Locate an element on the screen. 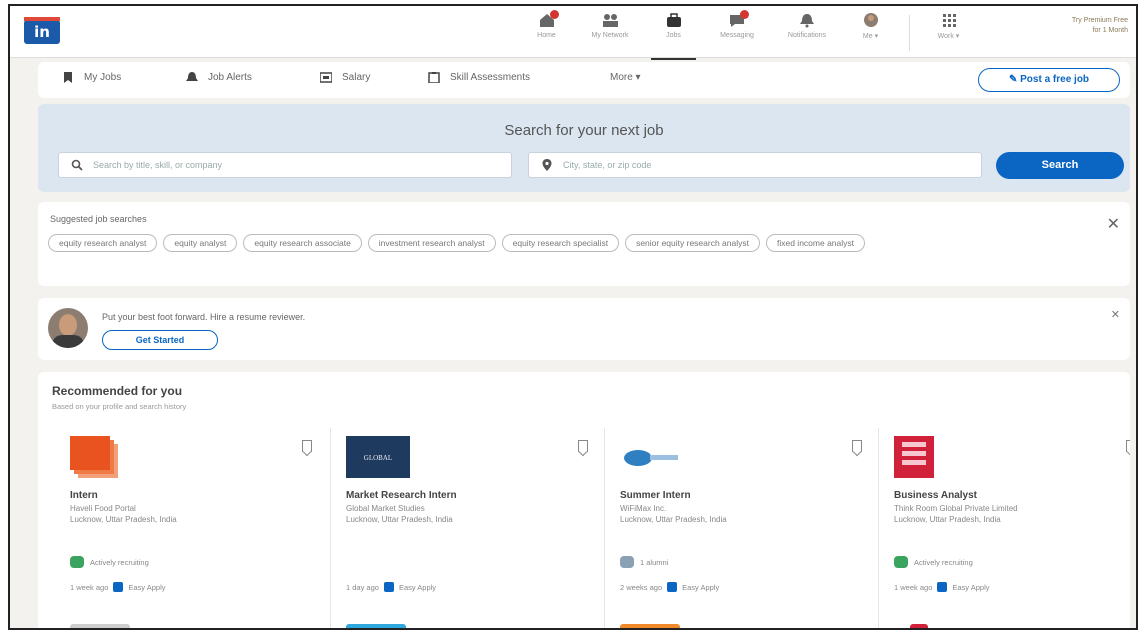 This screenshot has height=632, width=1145. nav-divider is located at coordinates (909, 33).